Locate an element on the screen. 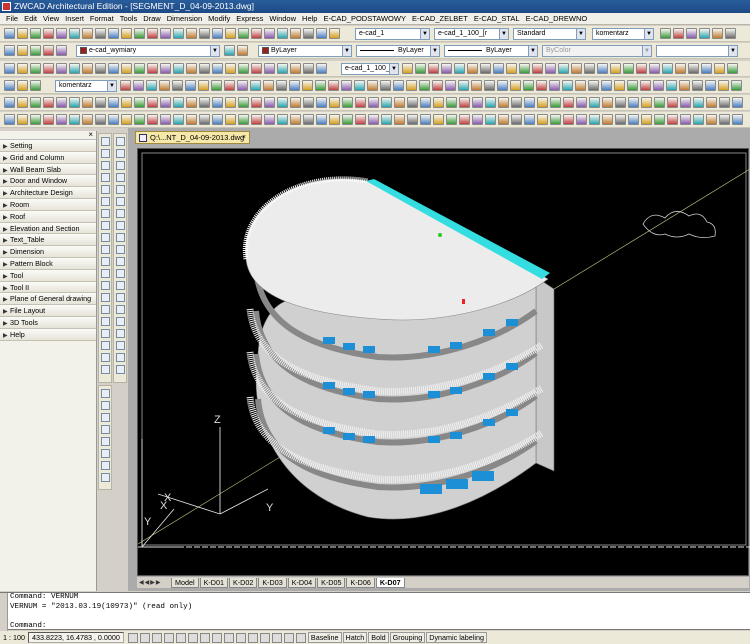 The width and height of the screenshot is (750, 644). side-item-wall-beam-slab: ▶ Wall Beam Slab is located at coordinates (48, 169).